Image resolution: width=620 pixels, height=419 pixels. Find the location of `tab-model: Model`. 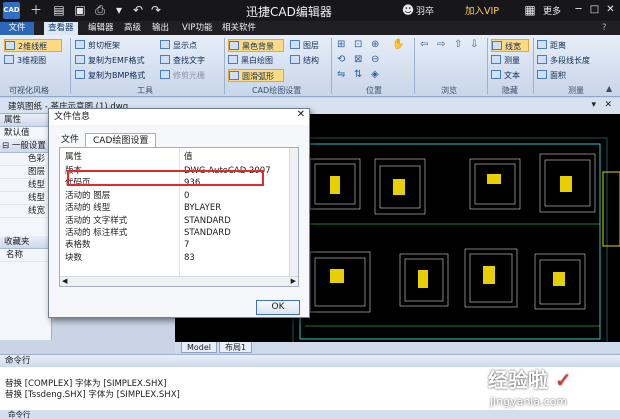

tab-model: Model is located at coordinates (199, 347).